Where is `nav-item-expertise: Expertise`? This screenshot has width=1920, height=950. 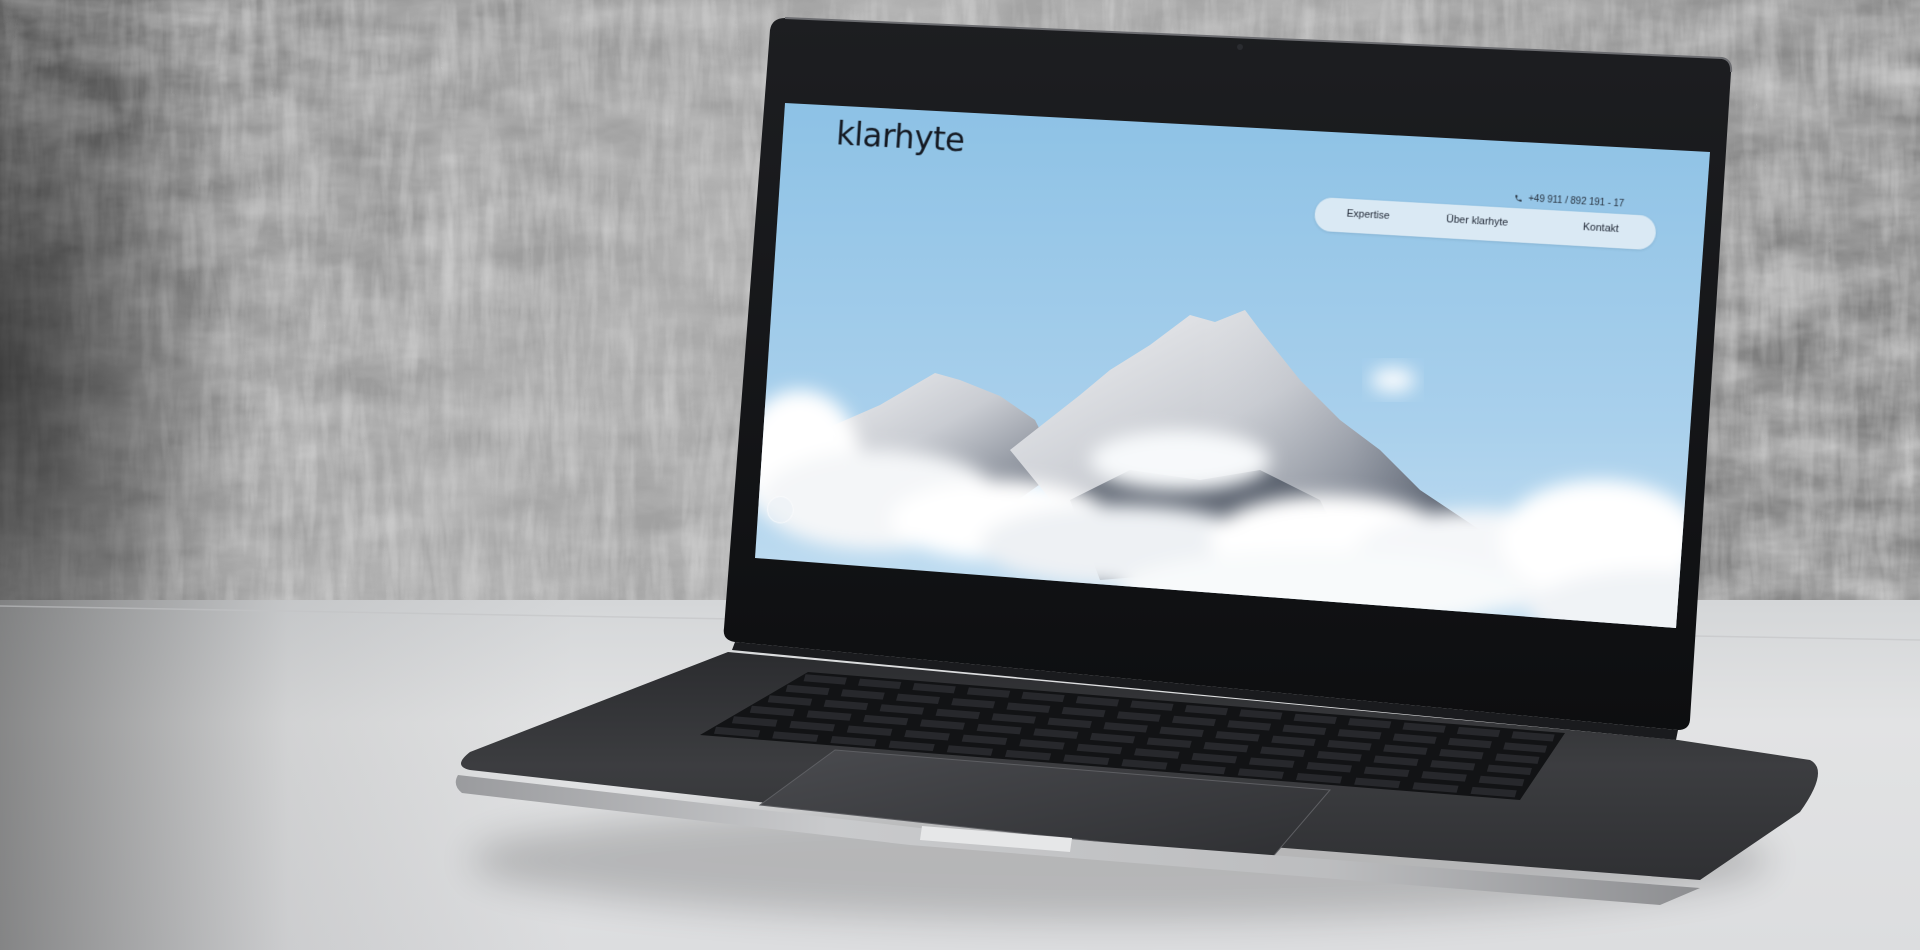
nav-item-expertise: Expertise is located at coordinates (1368, 215).